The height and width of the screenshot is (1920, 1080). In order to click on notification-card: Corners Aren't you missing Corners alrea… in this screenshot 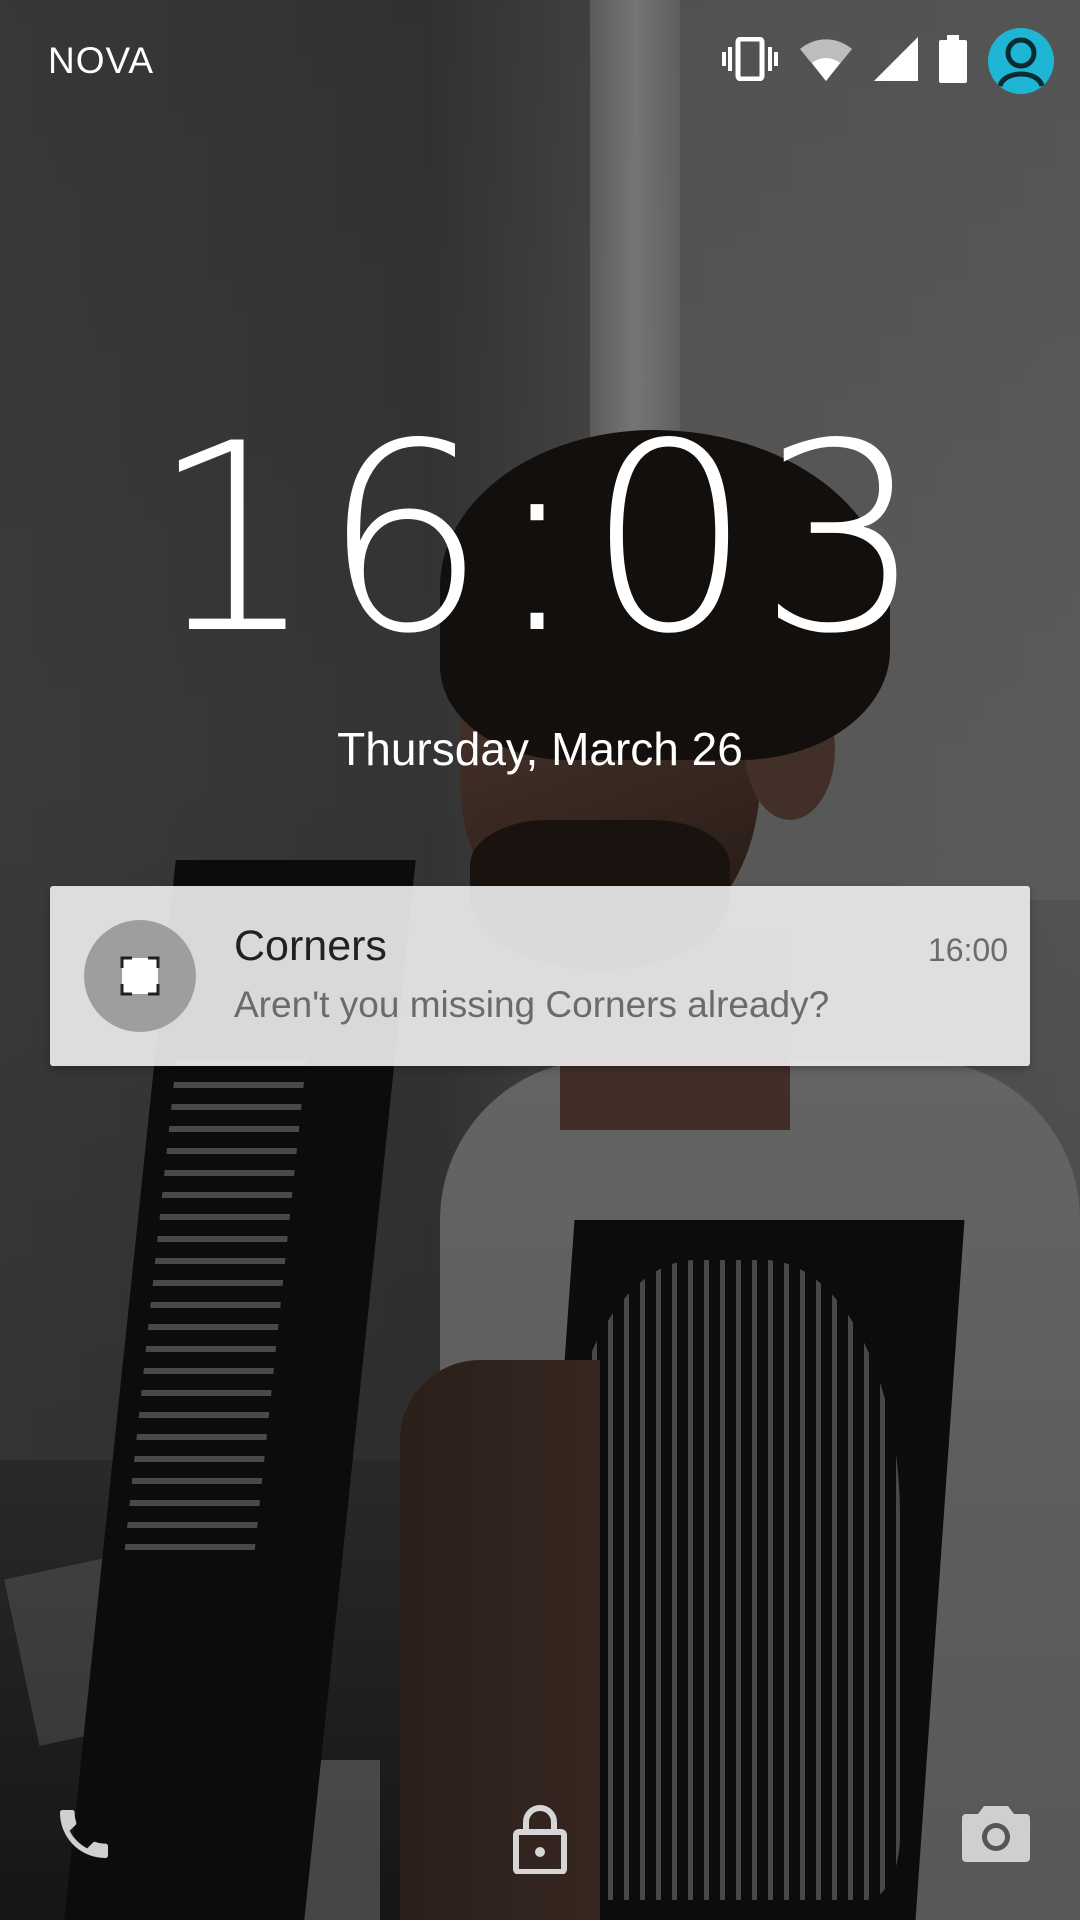, I will do `click(540, 976)`.